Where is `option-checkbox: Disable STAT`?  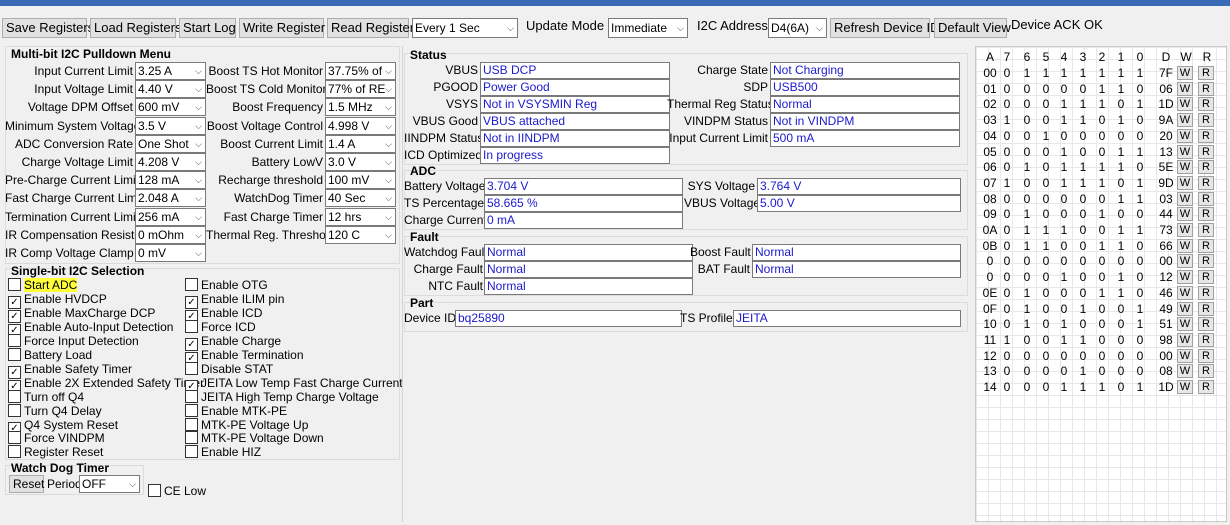
option-checkbox: Disable STAT is located at coordinates (229, 368).